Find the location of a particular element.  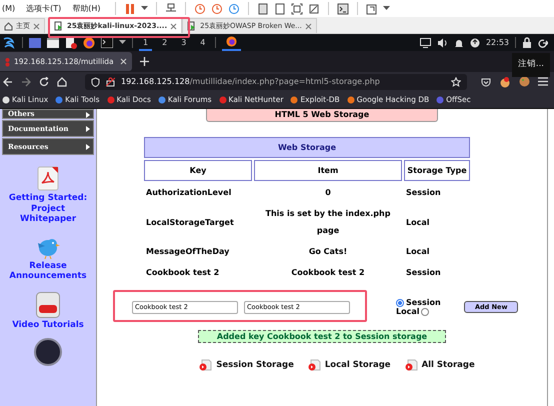

menu-item: 帮助(H) is located at coordinates (86, 8).